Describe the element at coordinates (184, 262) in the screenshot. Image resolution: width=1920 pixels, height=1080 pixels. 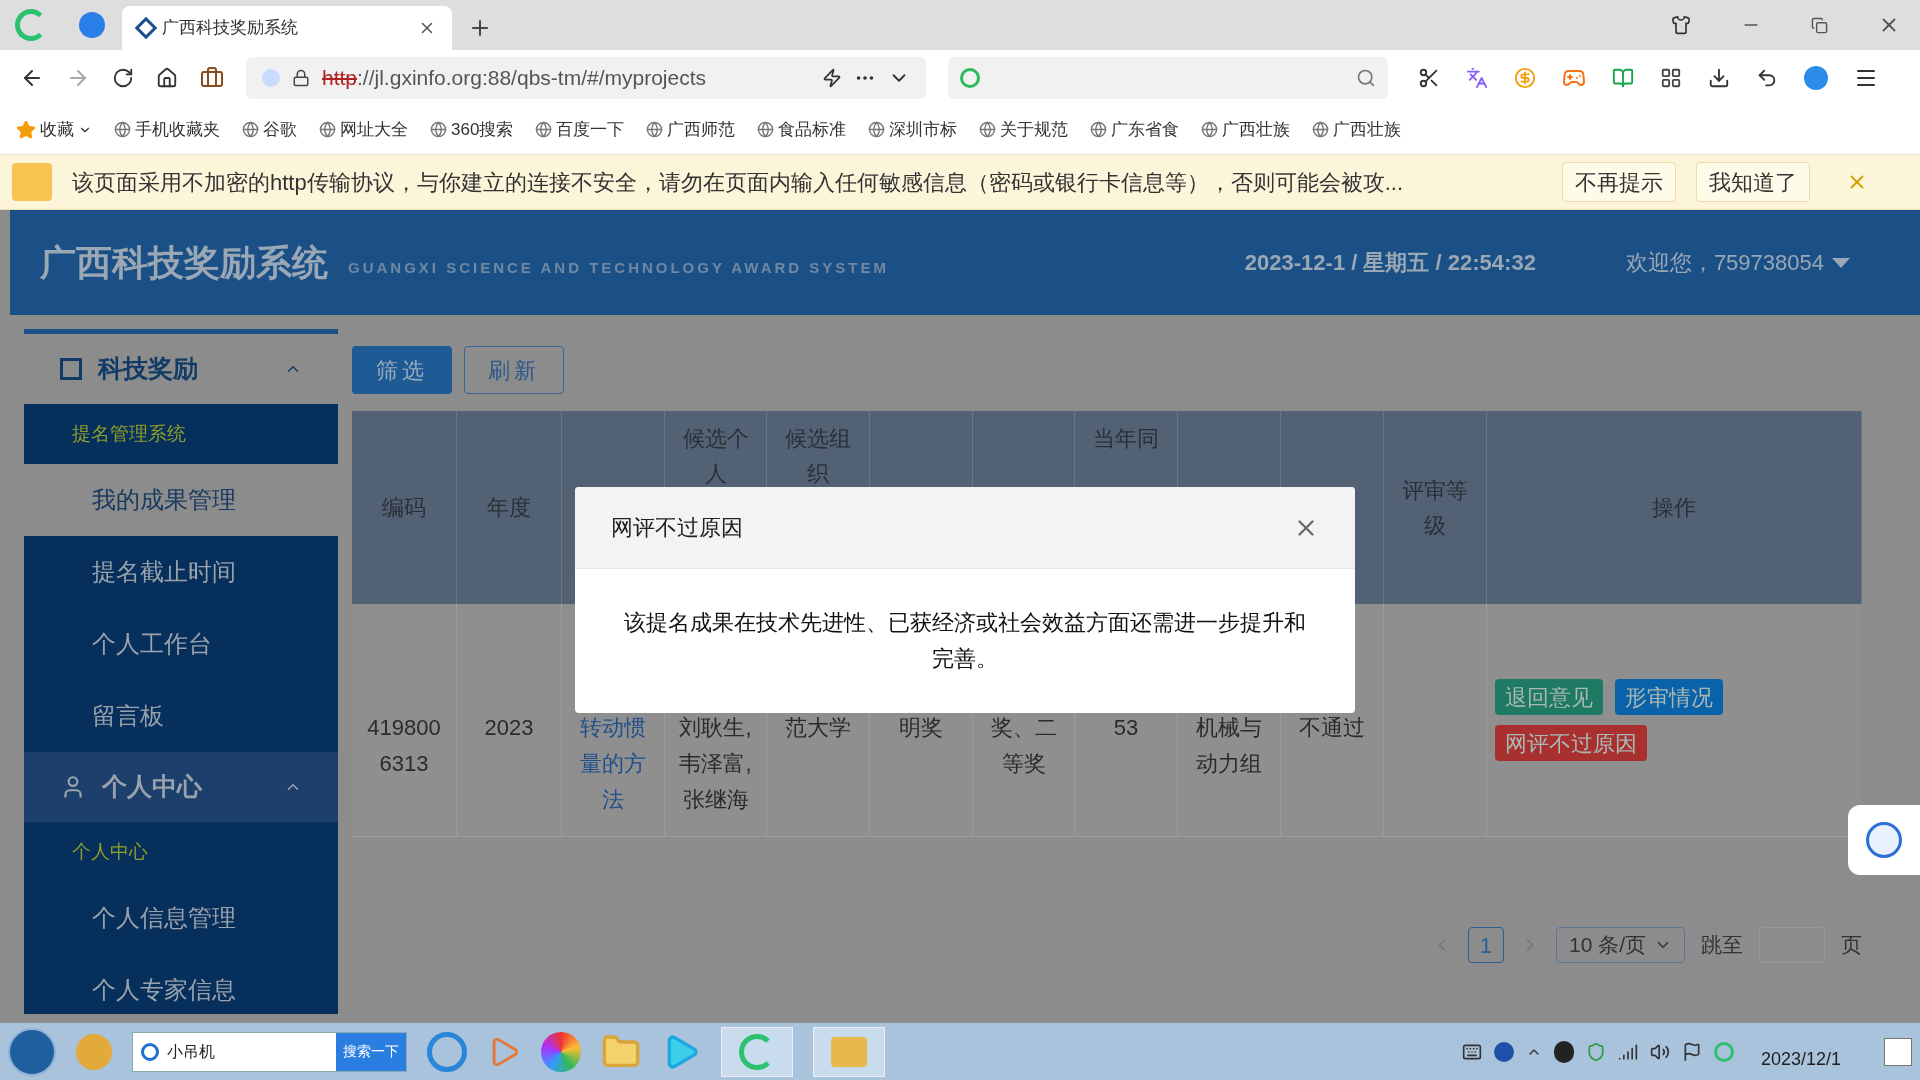
I see `app-title: 广西科技奖励系统` at that location.